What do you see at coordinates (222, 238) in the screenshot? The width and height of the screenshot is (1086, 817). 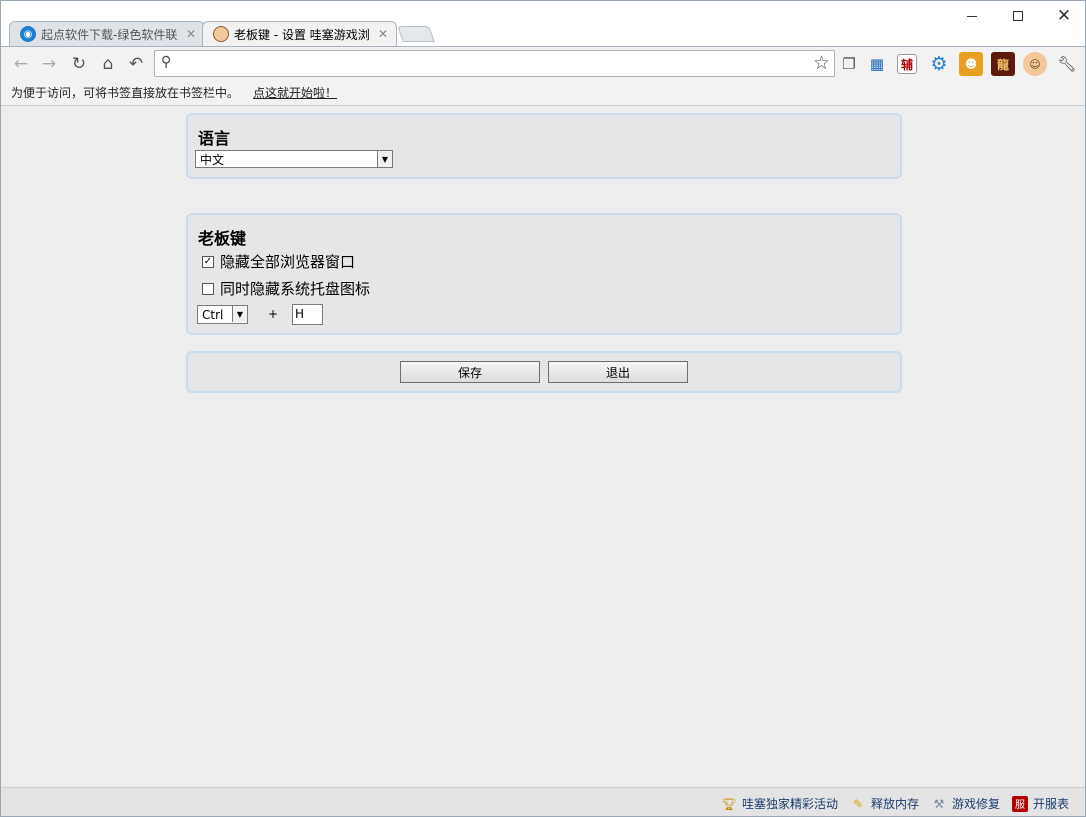 I see `bosskey-title: 老板键` at bounding box center [222, 238].